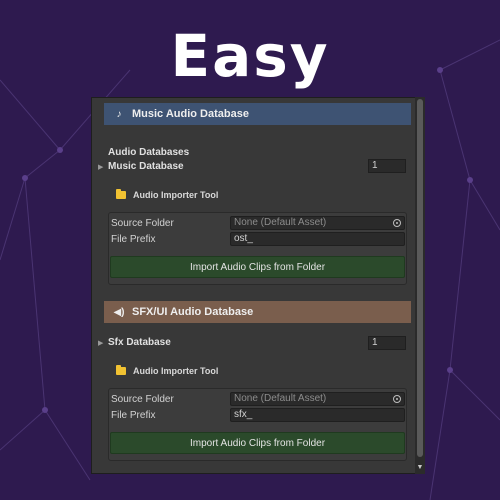 This screenshot has width=500, height=500. I want to click on scrollbar-thumb, so click(420, 278).